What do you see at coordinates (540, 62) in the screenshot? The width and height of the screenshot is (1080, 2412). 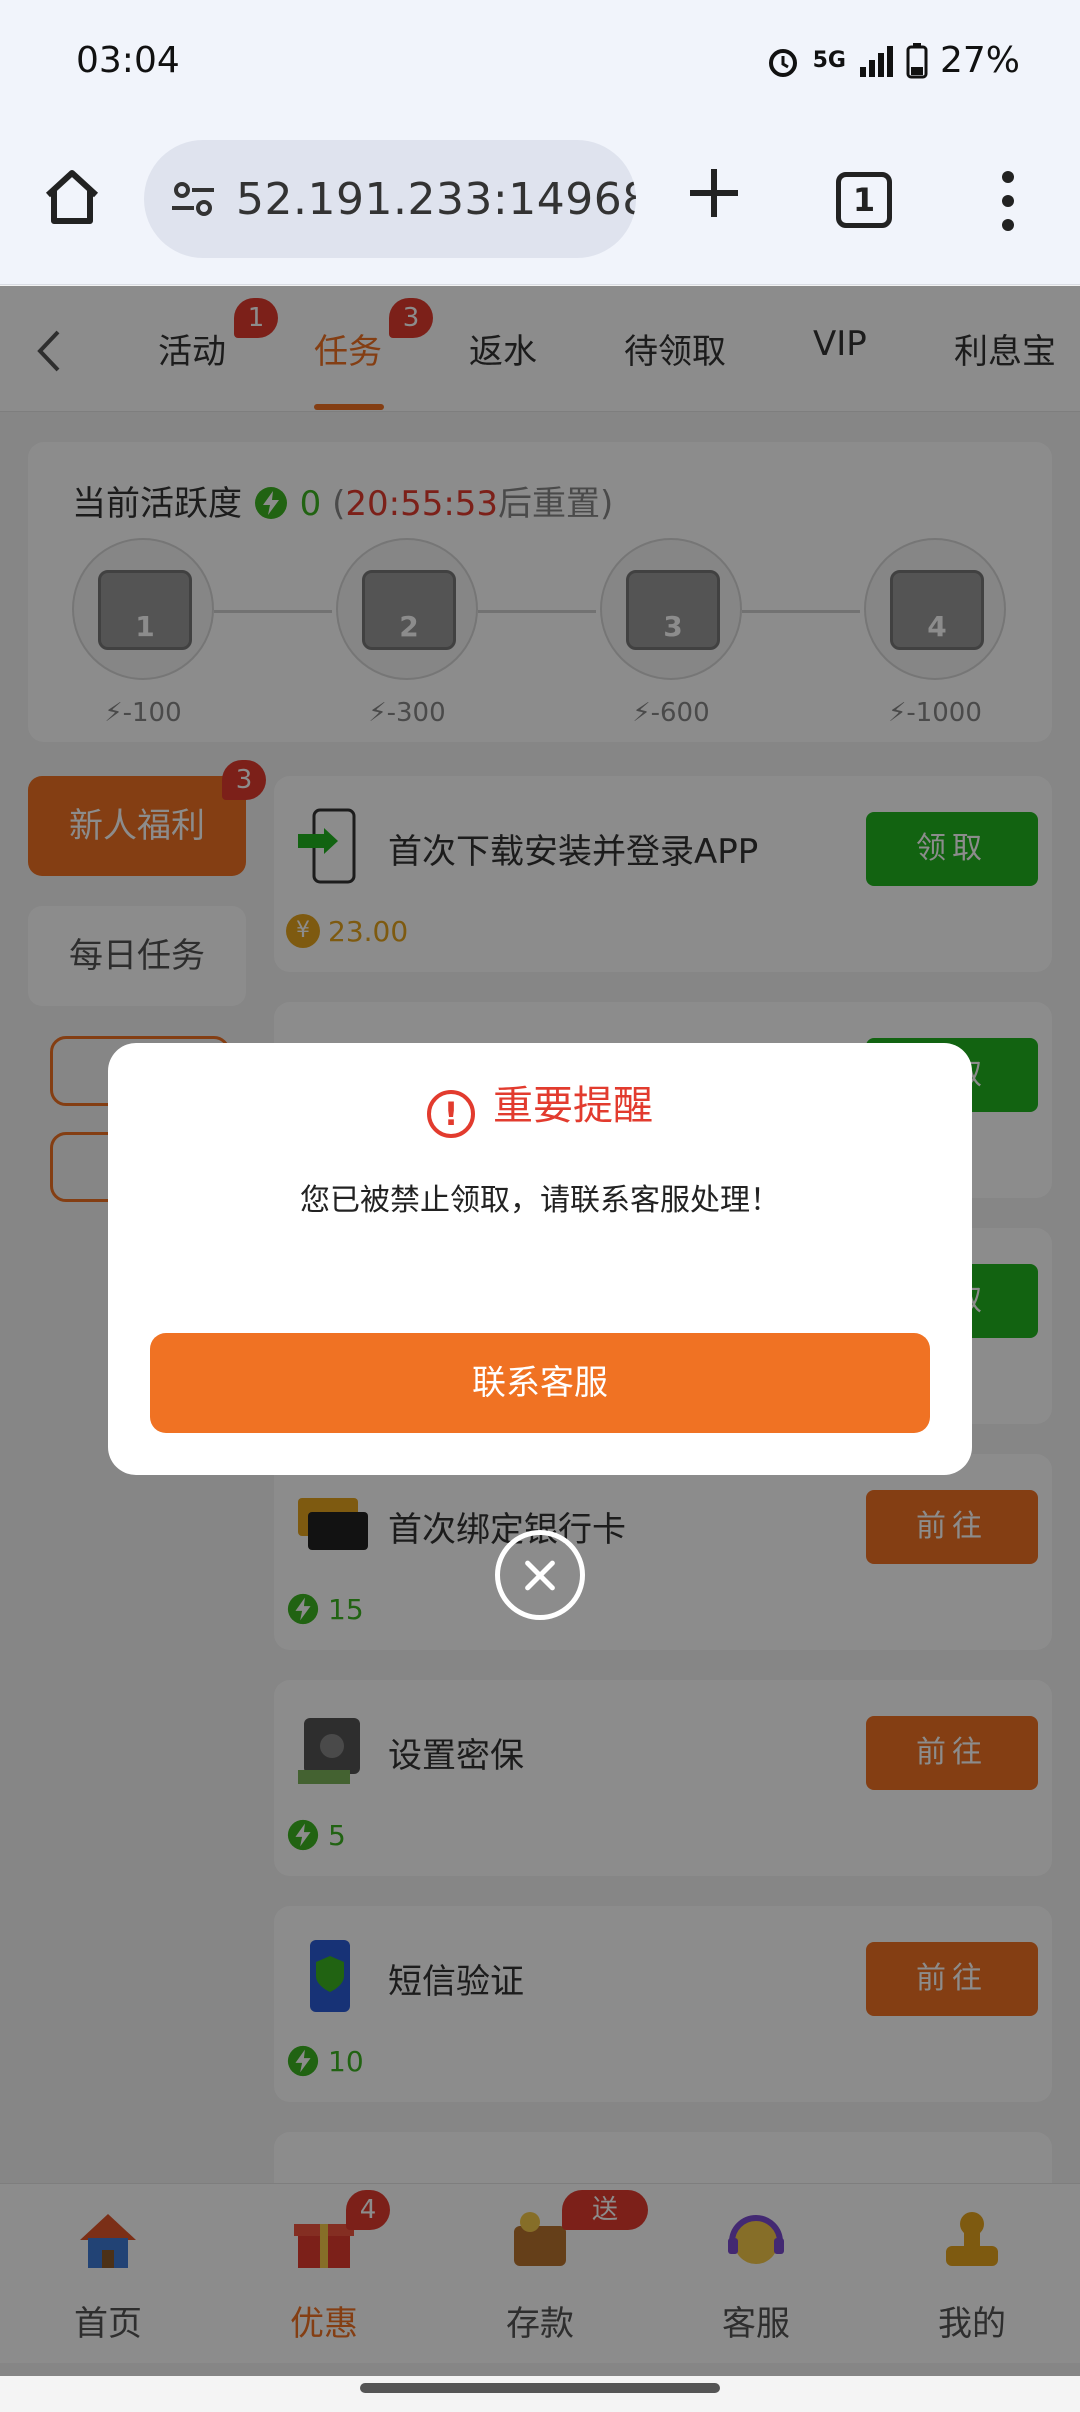 I see `status-bar: 03:04 5G 27%` at bounding box center [540, 62].